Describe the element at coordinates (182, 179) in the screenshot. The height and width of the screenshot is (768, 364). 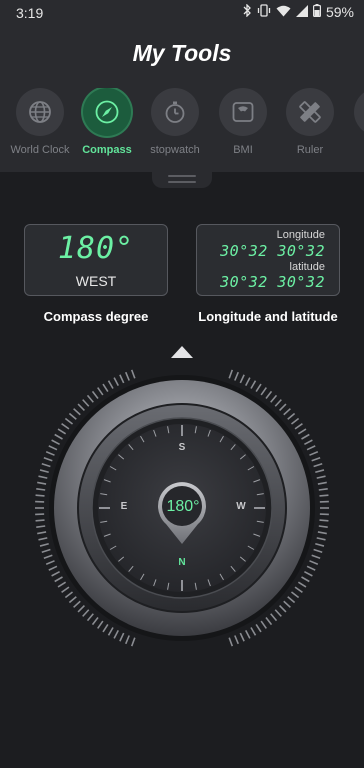
I see `drag-handle` at that location.